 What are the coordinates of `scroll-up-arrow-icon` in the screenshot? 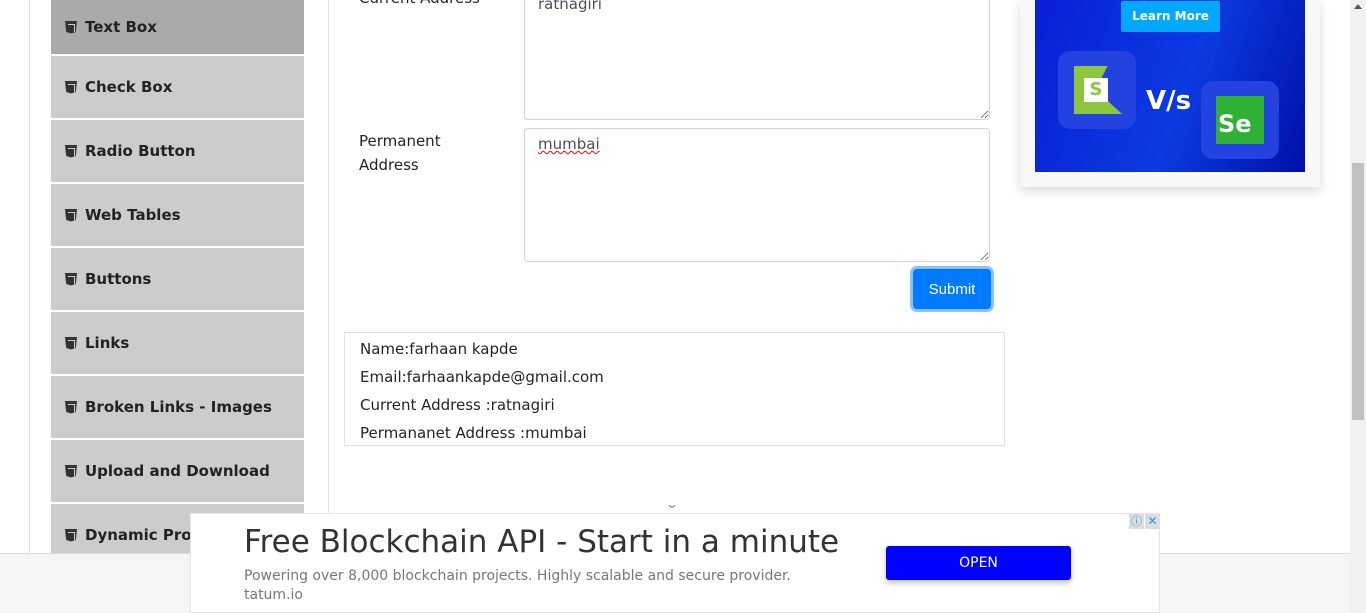 It's located at (1358, 6).